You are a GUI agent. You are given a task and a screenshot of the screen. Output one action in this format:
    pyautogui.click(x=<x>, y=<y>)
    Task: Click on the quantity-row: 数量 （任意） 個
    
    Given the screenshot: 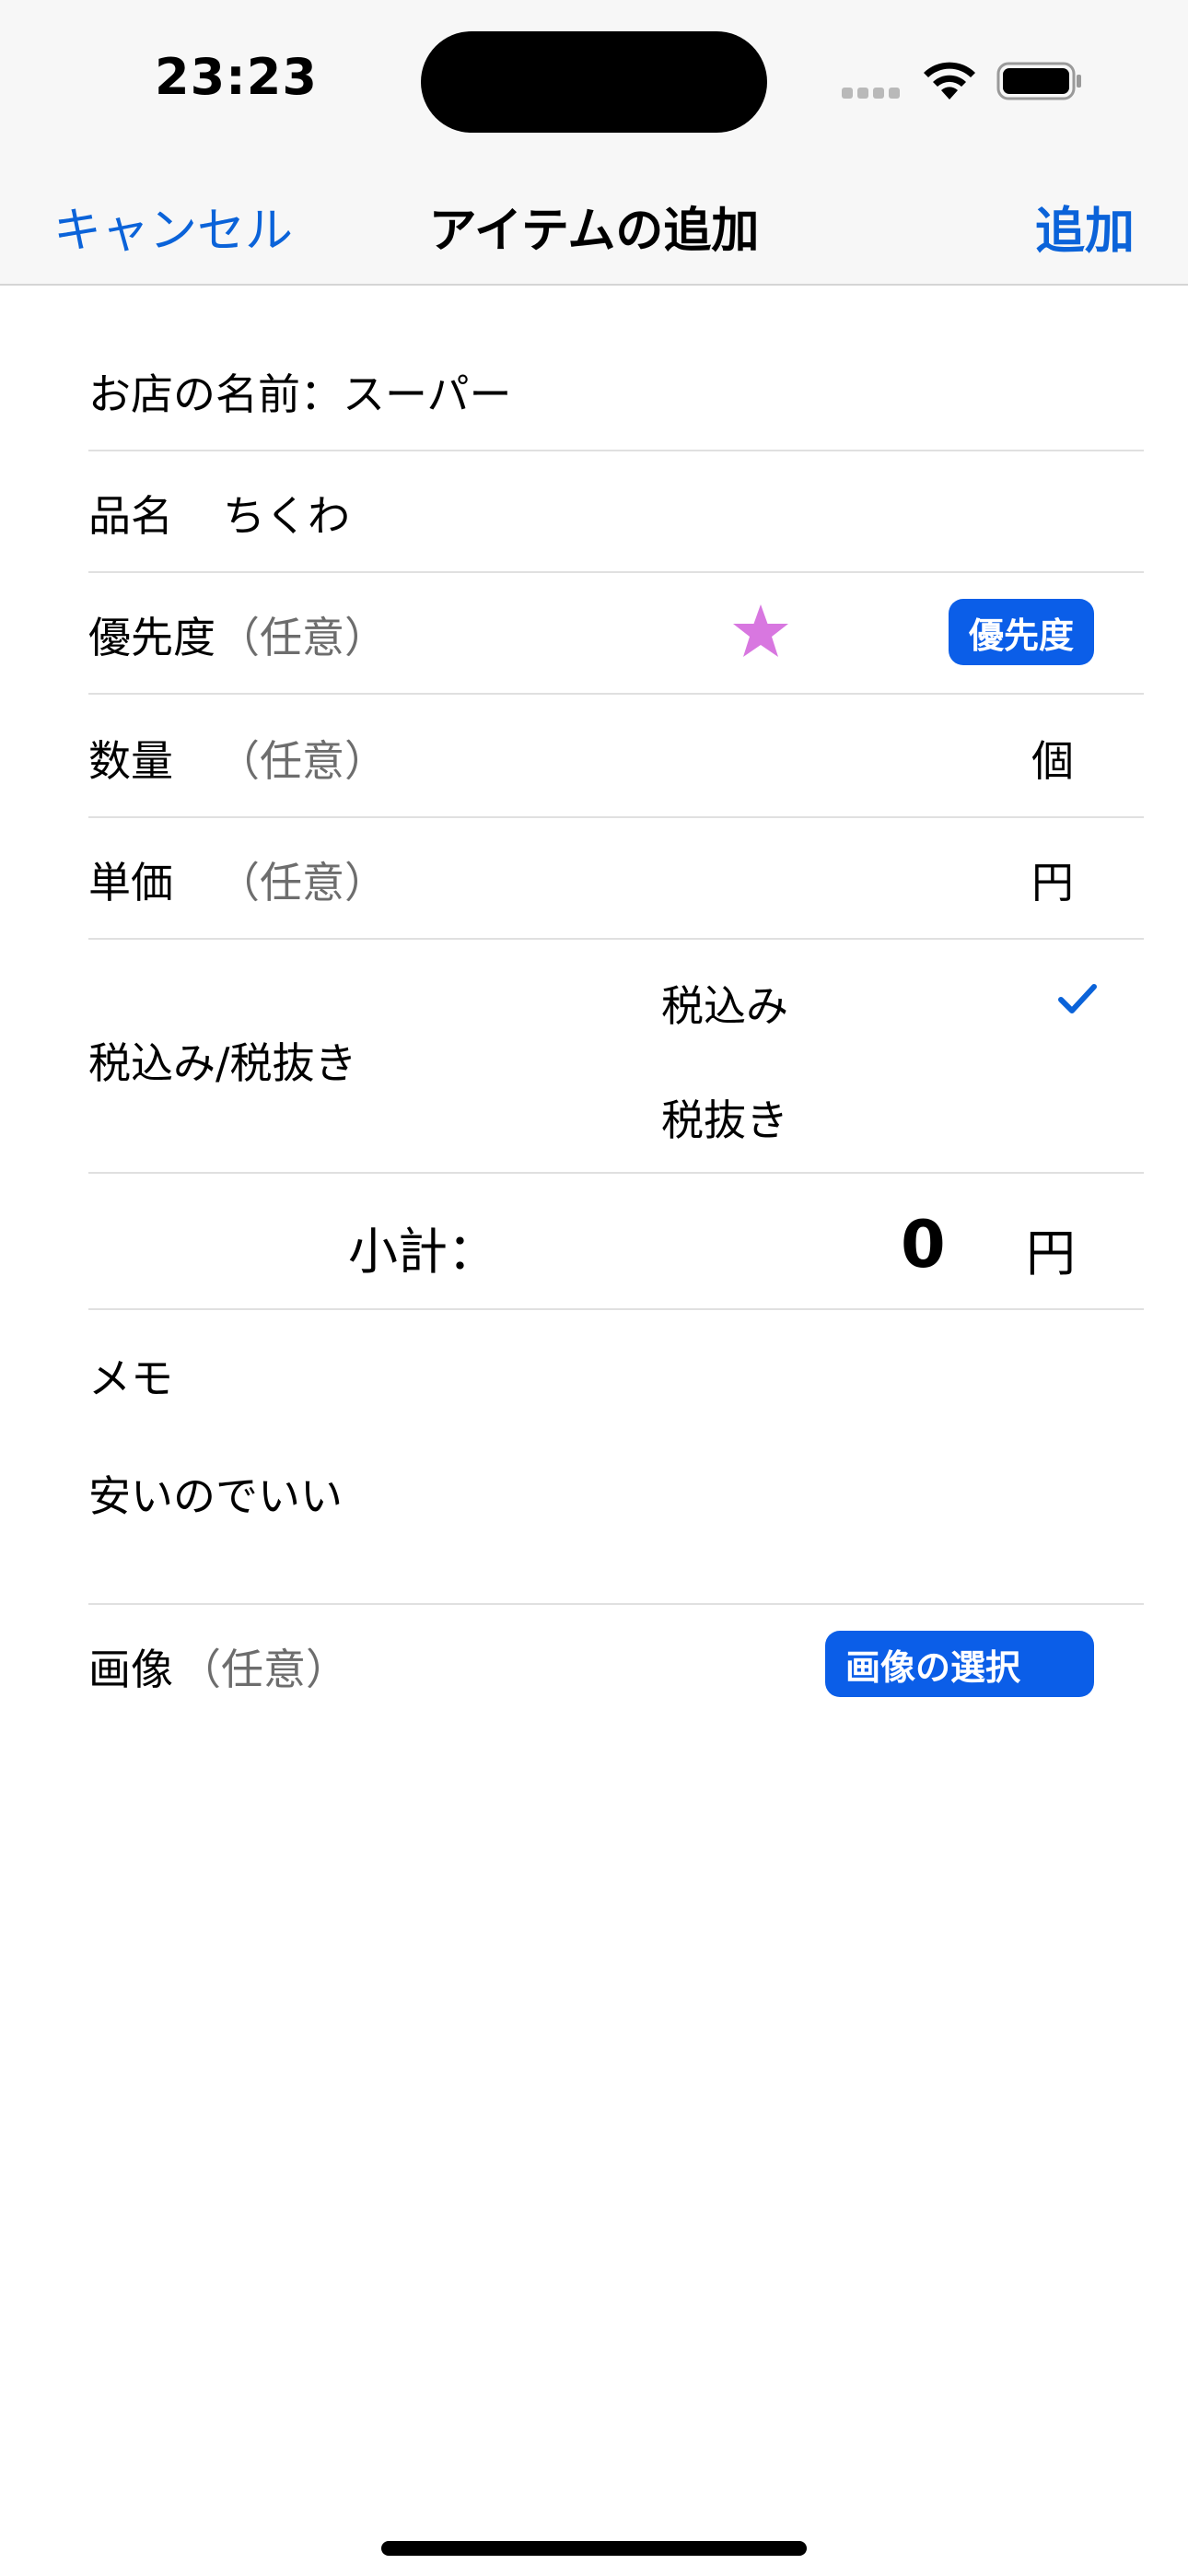 What is the action you would take?
    pyautogui.click(x=616, y=756)
    